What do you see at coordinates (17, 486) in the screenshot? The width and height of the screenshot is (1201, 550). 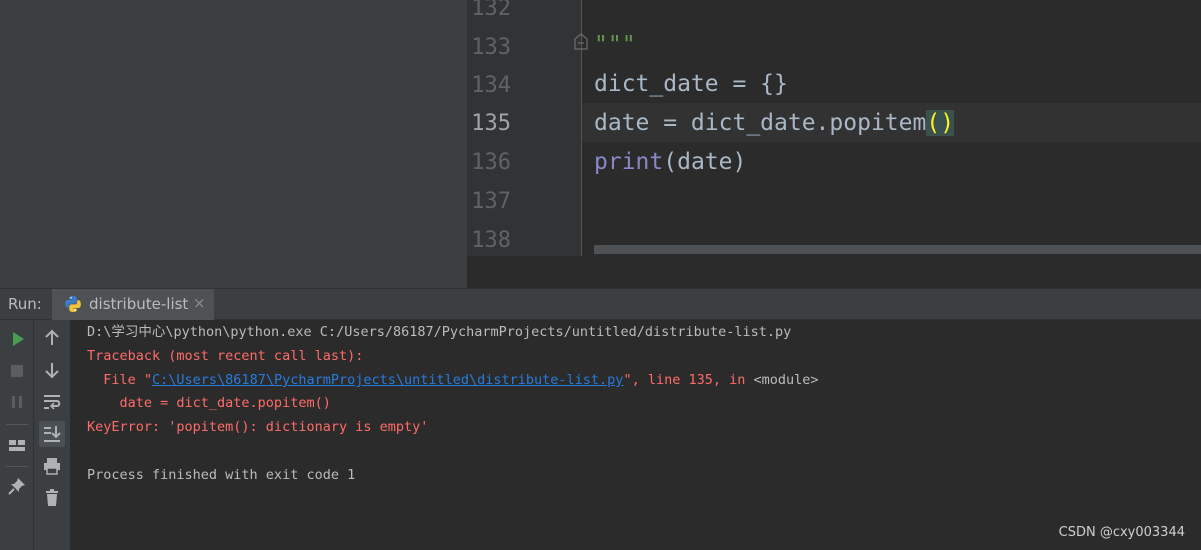 I see `pin-tab-button` at bounding box center [17, 486].